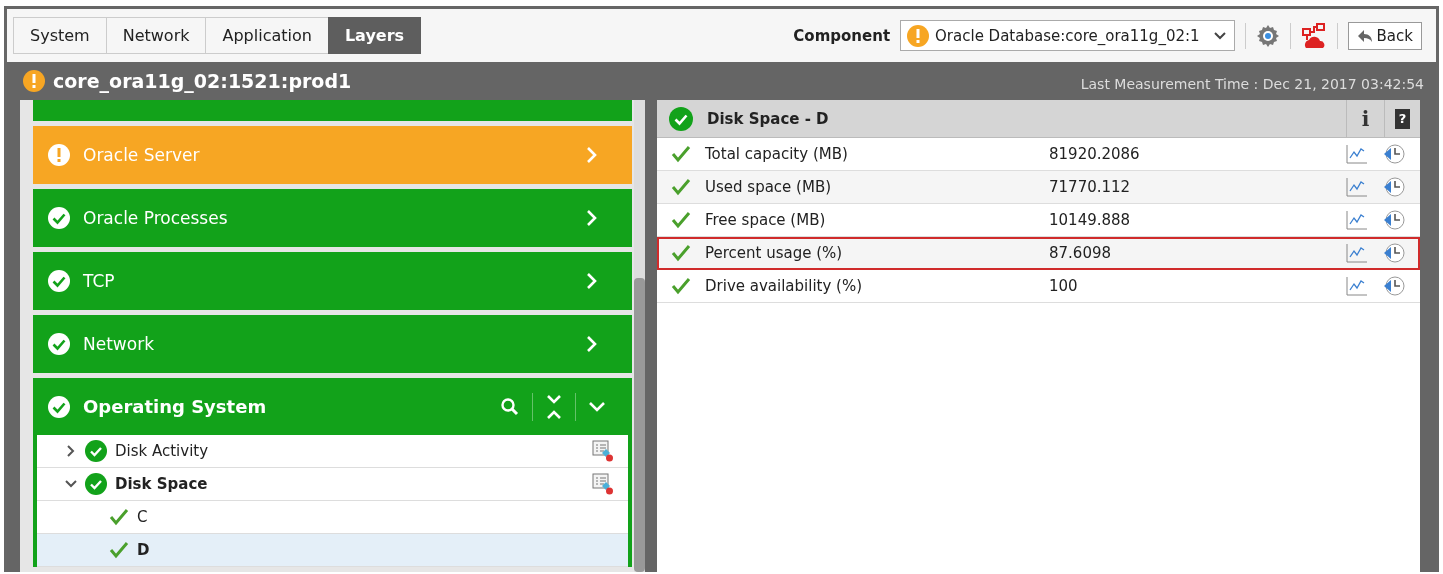 The height and width of the screenshot is (574, 1443). I want to click on tab: System, so click(60, 35).